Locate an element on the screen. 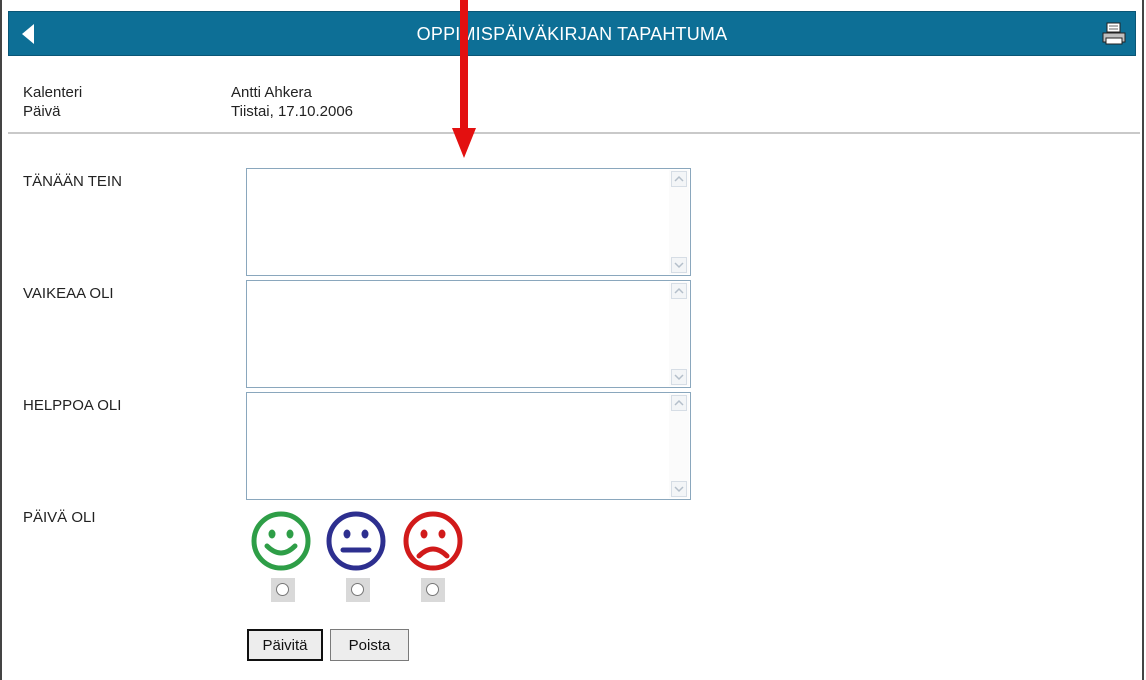 This screenshot has width=1146, height=680. back-arrow-icon is located at coordinates (29, 34).